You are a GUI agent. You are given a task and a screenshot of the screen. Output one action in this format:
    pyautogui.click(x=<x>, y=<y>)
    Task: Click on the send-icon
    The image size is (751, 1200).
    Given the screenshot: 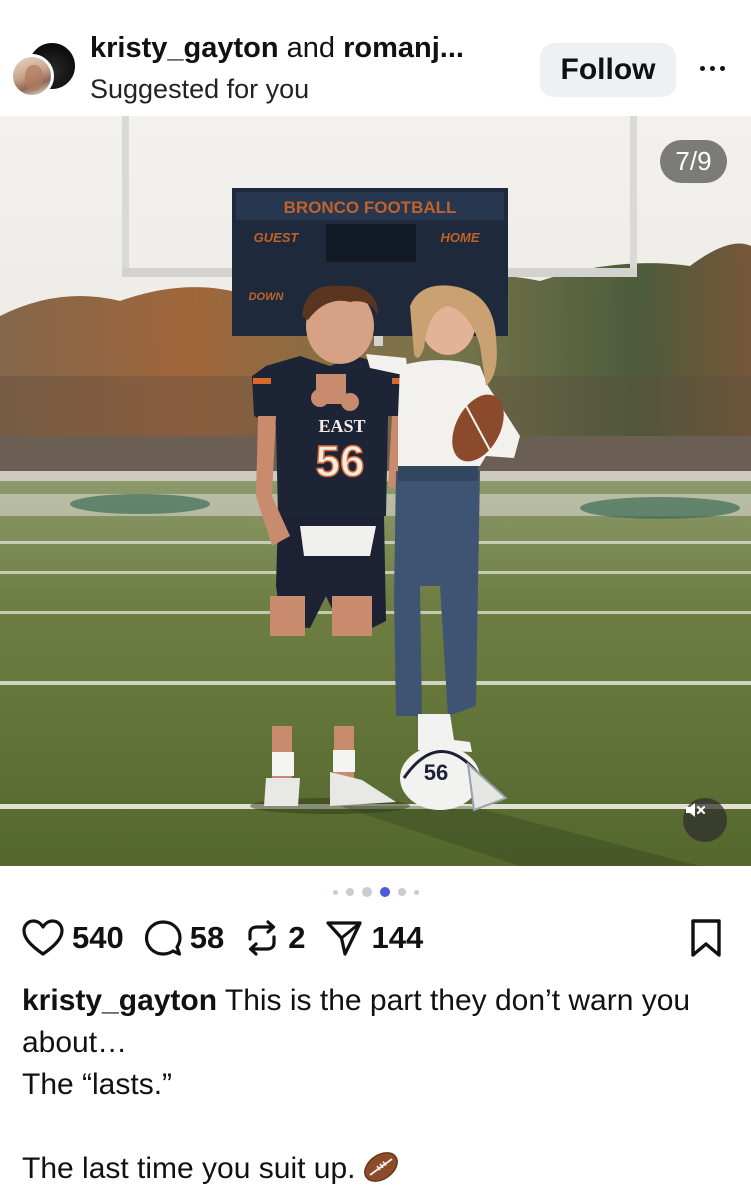 What is the action you would take?
    pyautogui.click(x=344, y=938)
    